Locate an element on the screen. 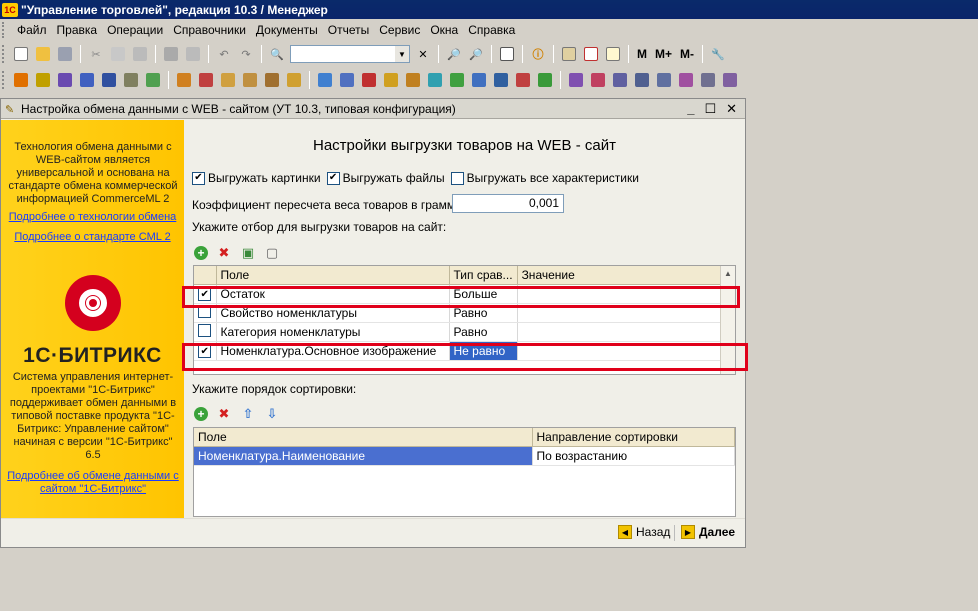 The height and width of the screenshot is (611, 978). close-icon: ✕ is located at coordinates (731, 109).